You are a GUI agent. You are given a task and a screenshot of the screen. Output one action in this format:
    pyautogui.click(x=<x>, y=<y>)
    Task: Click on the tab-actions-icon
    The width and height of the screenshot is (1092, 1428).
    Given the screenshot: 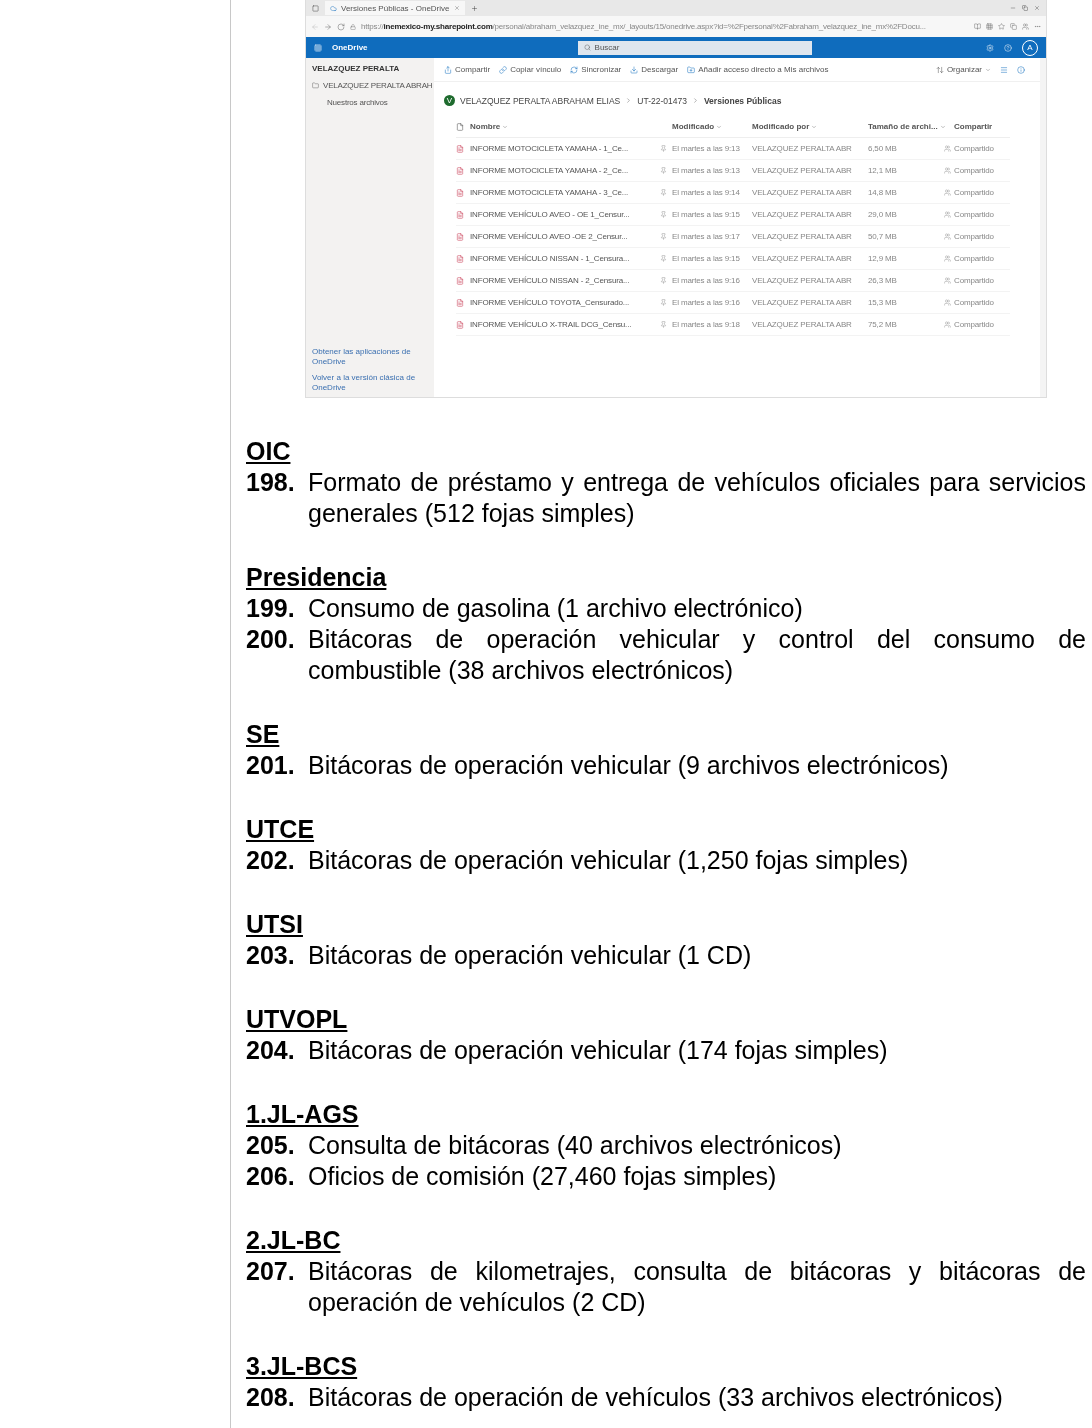 What is the action you would take?
    pyautogui.click(x=315, y=8)
    